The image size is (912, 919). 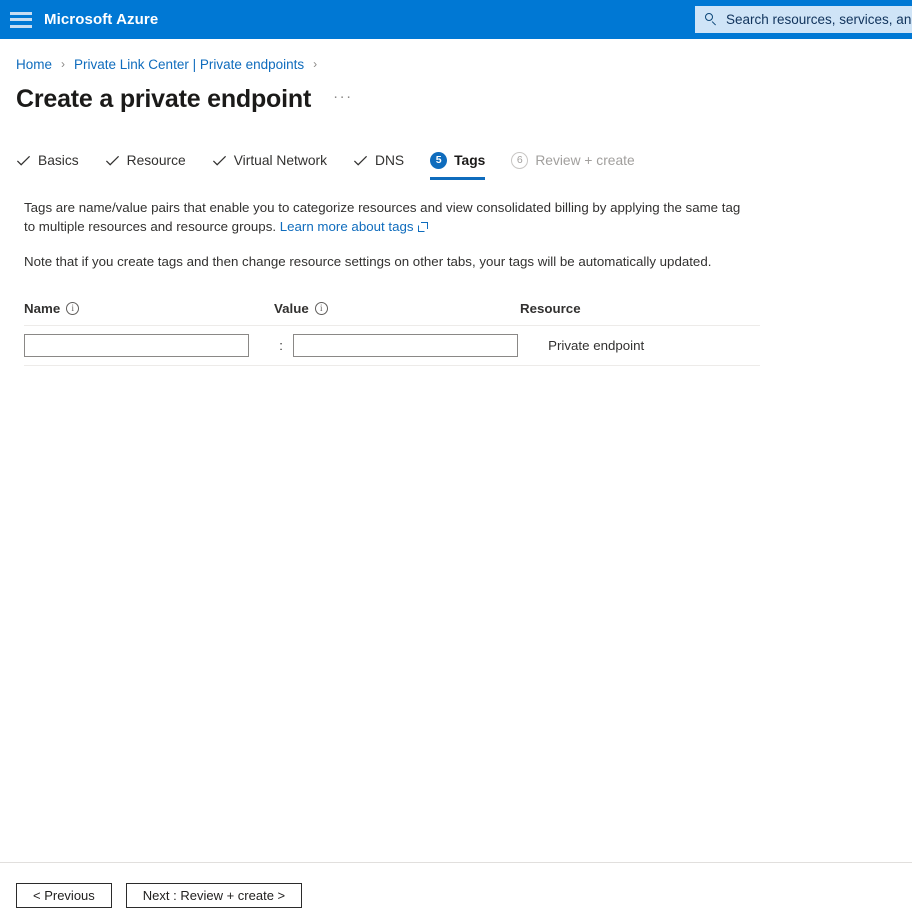 I want to click on tab-label: Tags, so click(x=470, y=160).